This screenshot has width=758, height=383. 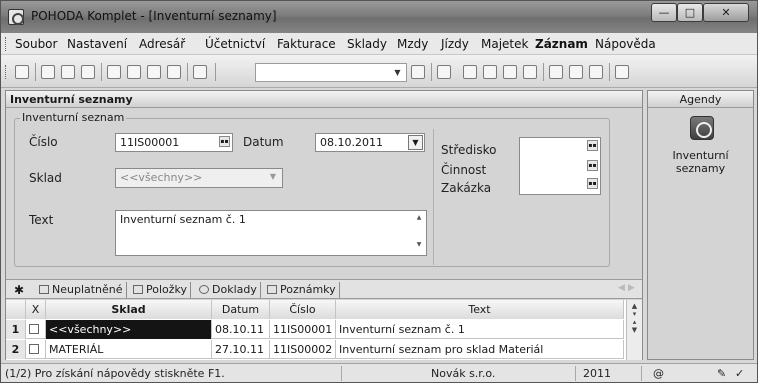 What do you see at coordinates (235, 44) in the screenshot?
I see `menu-ucetnictvi: Účetnictví` at bounding box center [235, 44].